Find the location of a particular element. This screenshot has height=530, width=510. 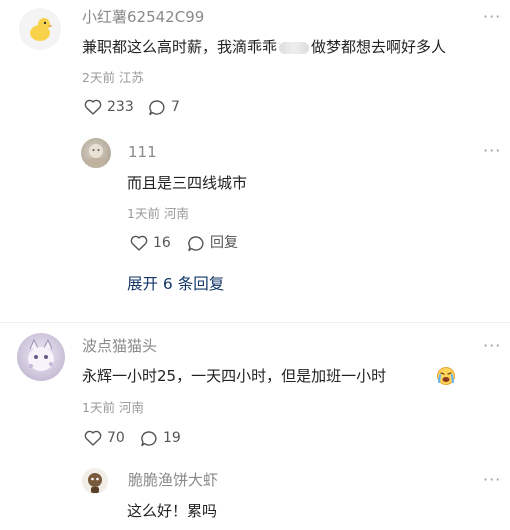

reply-count: 19 is located at coordinates (172, 438).